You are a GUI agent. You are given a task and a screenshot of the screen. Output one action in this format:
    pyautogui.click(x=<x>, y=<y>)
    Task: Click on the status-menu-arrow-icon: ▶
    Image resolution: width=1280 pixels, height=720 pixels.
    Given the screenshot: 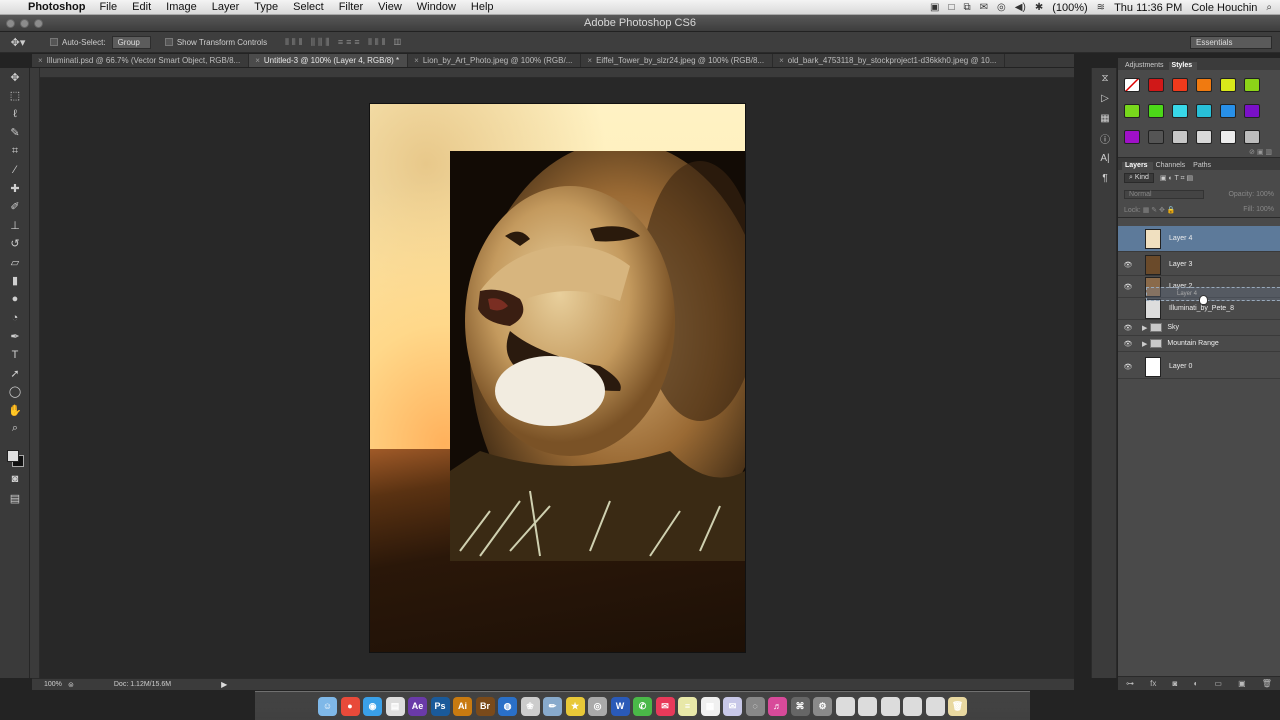 What is the action you would take?
    pyautogui.click(x=224, y=684)
    